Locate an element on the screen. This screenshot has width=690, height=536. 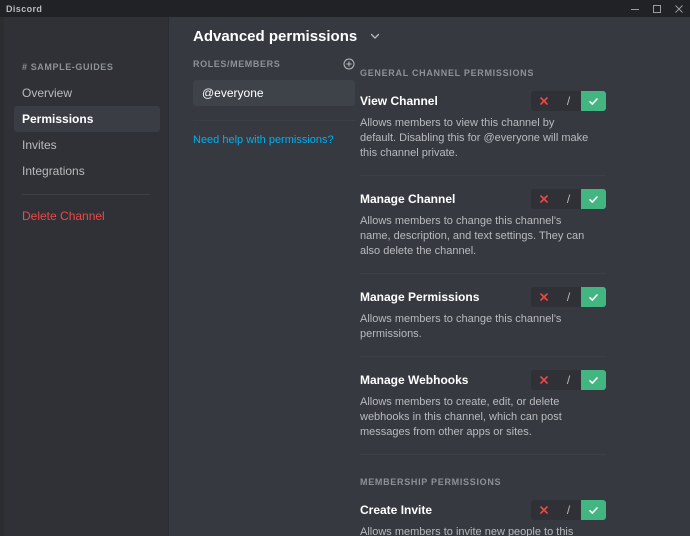
chevron-down-icon is located at coordinates (375, 36).